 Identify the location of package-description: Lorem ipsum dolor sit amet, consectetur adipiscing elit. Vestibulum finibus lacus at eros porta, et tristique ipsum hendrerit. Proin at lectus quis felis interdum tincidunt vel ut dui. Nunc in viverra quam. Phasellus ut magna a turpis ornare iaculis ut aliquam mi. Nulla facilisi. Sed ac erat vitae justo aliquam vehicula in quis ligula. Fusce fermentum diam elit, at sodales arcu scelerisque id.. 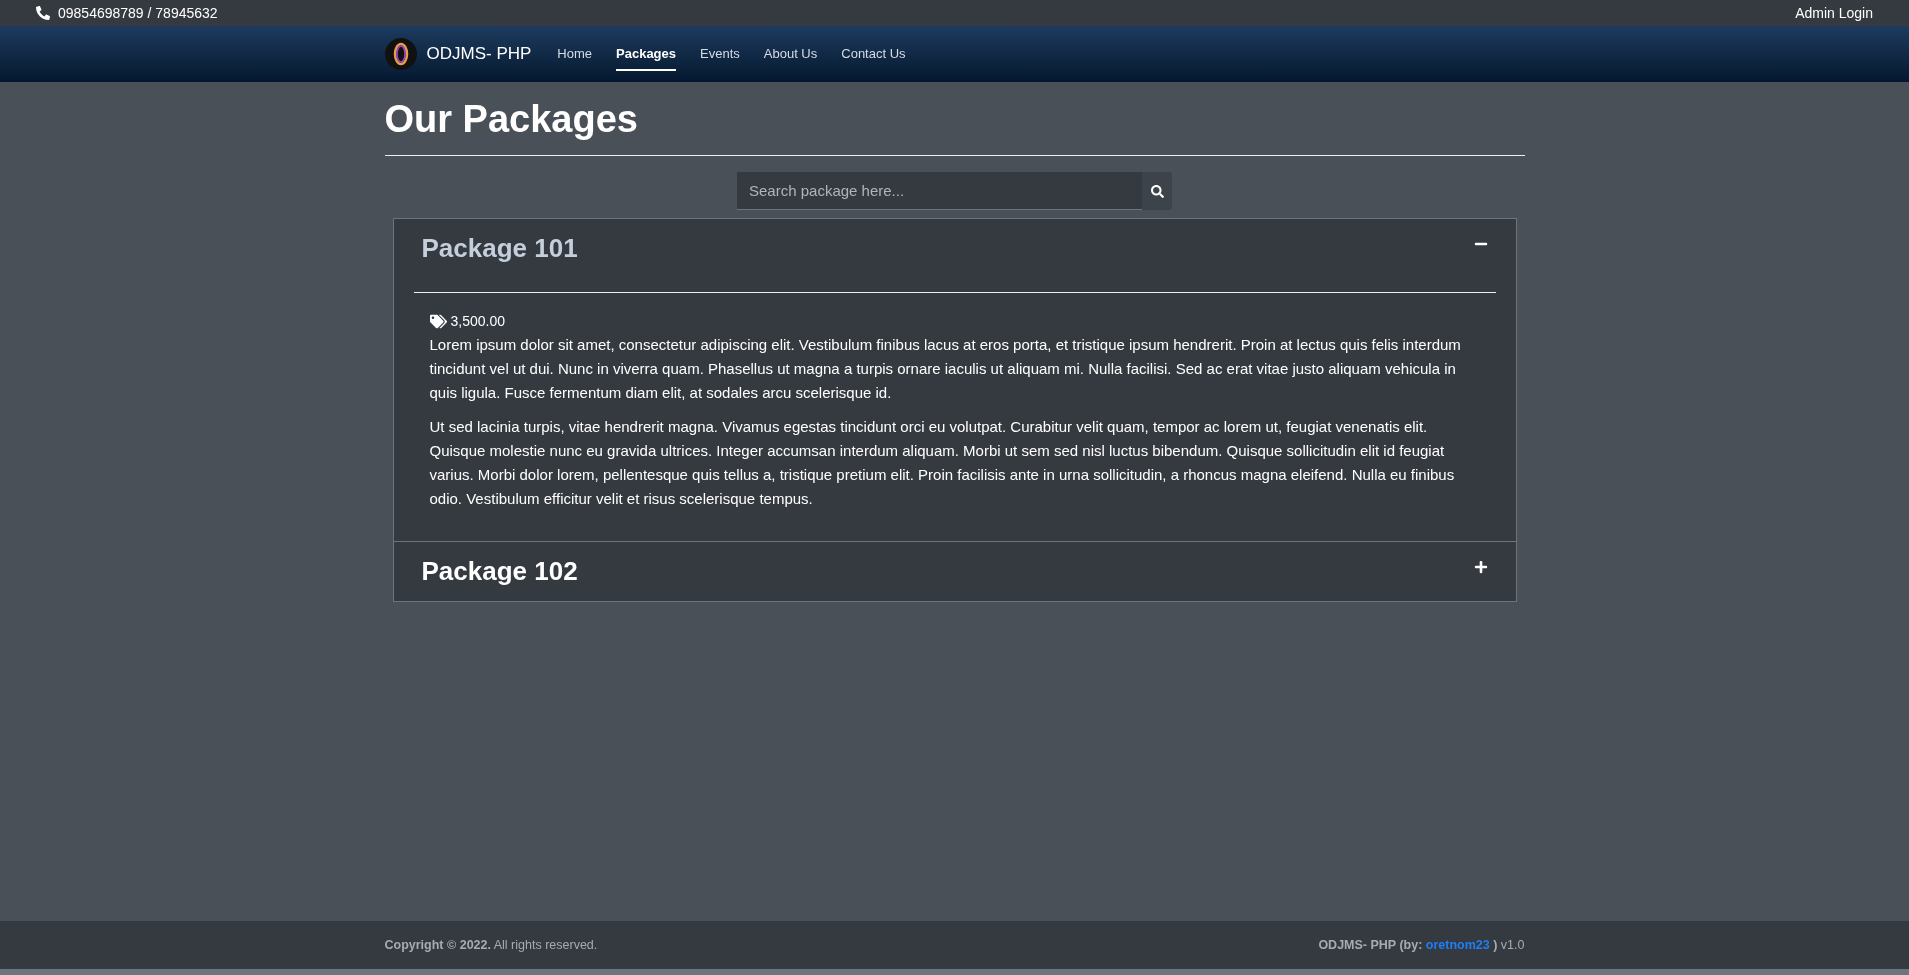
(945, 369).